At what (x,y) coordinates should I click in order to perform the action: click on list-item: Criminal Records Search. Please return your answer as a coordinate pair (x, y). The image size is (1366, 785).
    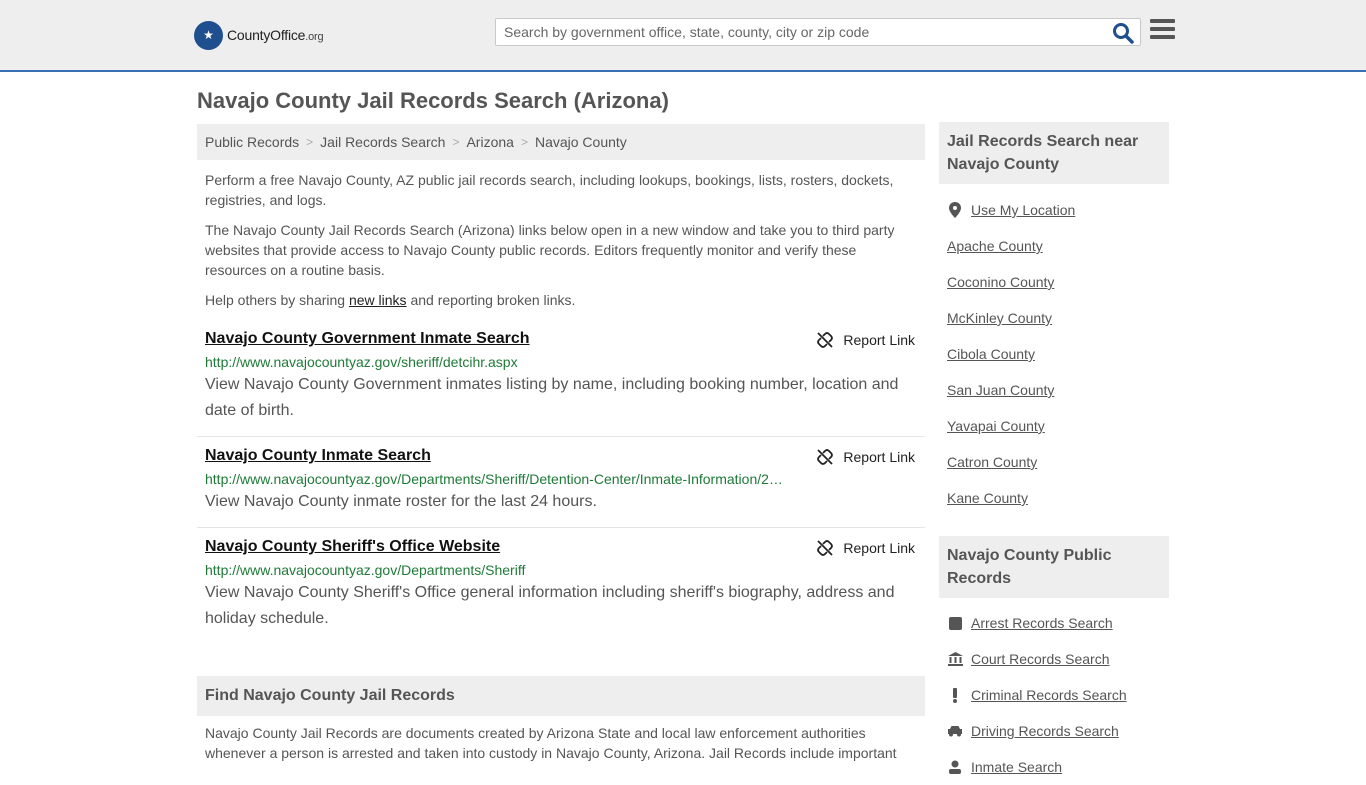
    Looking at the image, I should click on (1037, 695).